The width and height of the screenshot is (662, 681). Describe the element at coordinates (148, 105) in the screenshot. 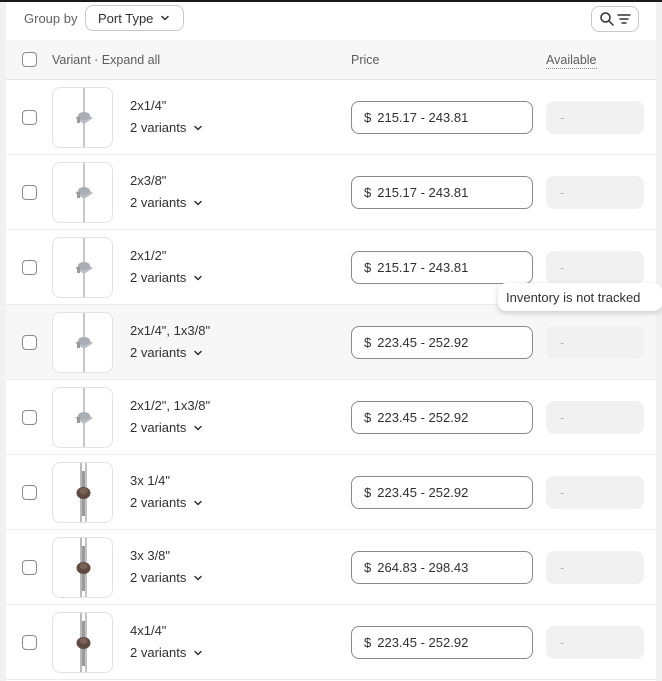

I see `variant-name: 2x1/4"` at that location.